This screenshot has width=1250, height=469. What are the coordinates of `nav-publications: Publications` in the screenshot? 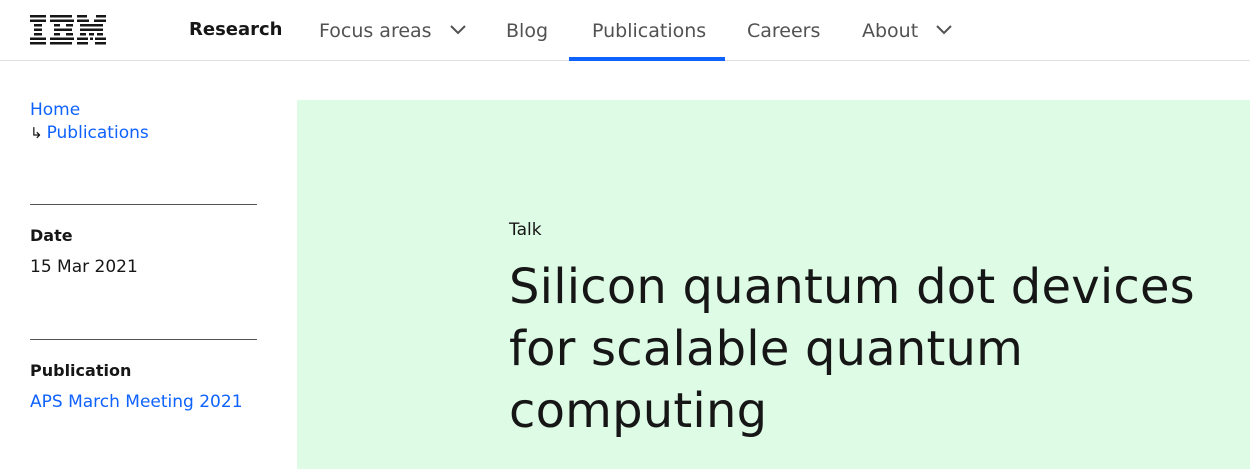 It's located at (649, 30).